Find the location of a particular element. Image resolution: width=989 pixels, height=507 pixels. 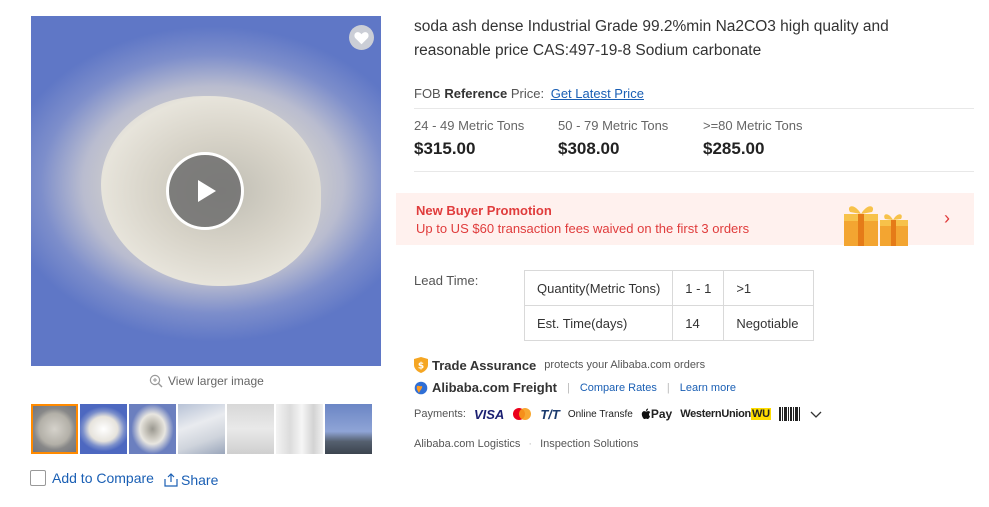

gift-box-icon is located at coordinates (876, 226).